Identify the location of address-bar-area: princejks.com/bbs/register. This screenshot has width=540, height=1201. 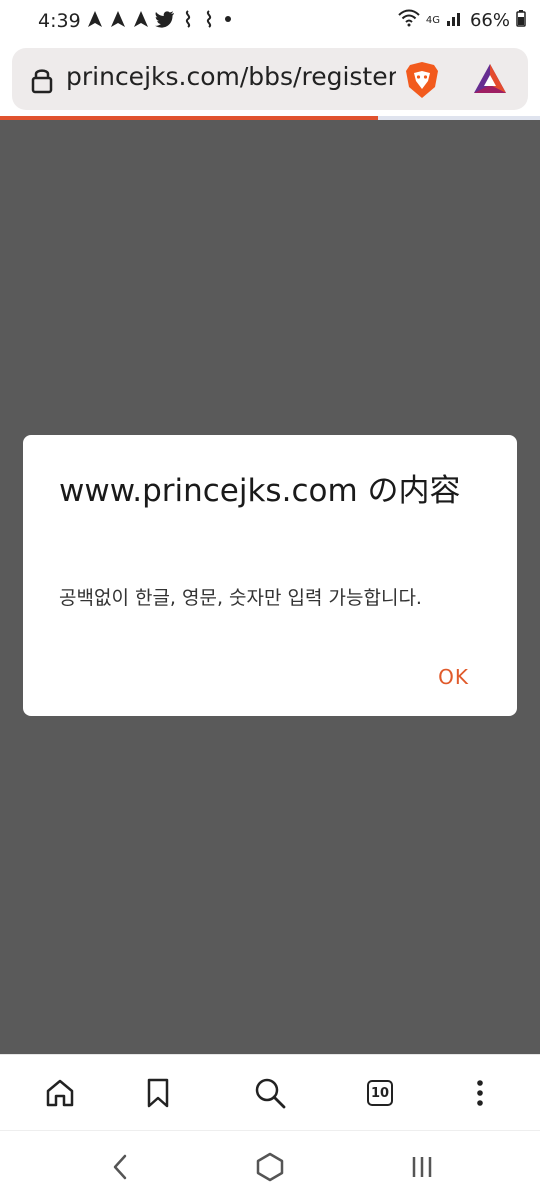
(270, 80).